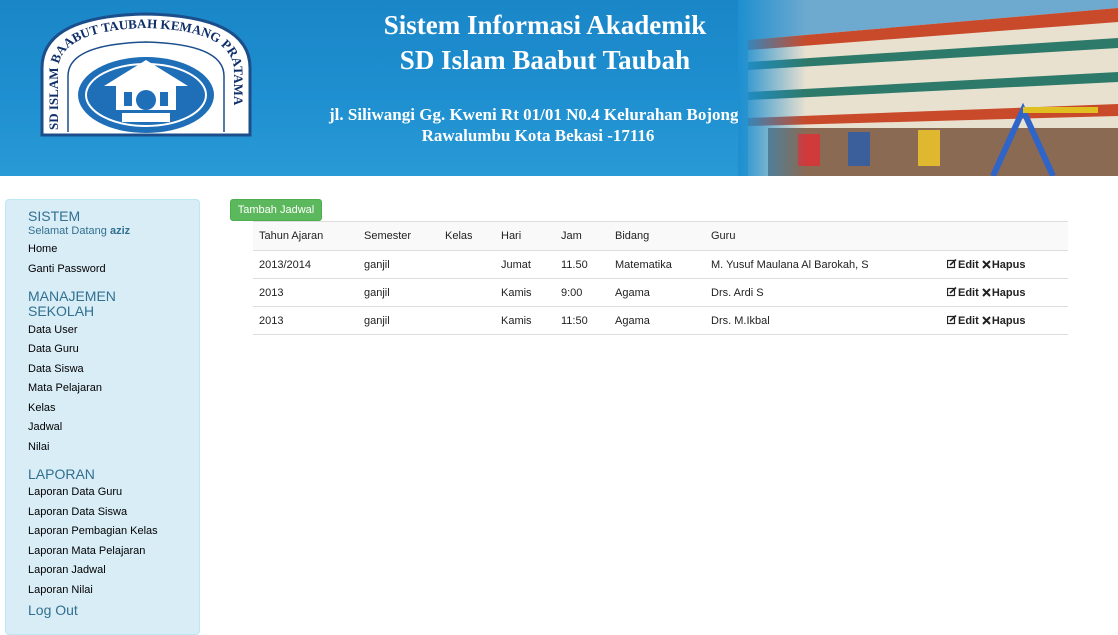 Image resolution: width=1118 pixels, height=635 pixels. Describe the element at coordinates (65, 388) in the screenshot. I see `sidebar-item-mata-pelajaran: Mata Pelajaran` at that location.